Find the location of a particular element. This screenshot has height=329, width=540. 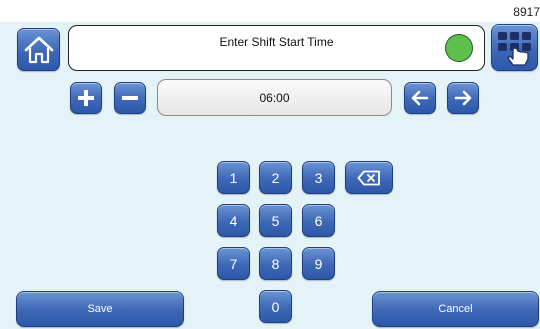

keypad-key-2: 2 is located at coordinates (275, 177).